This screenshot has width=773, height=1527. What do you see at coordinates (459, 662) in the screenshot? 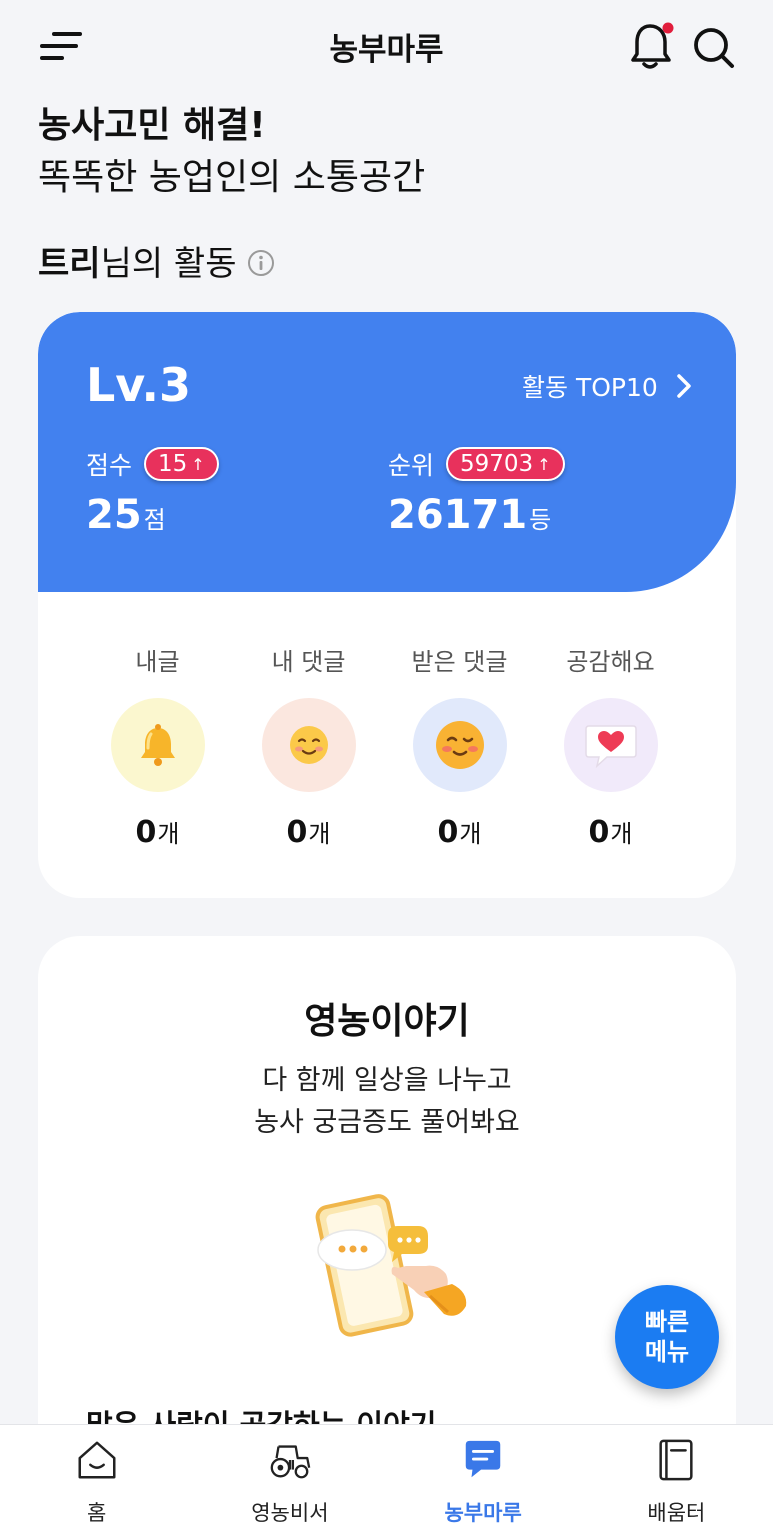
I see `stat-label: 받은 댓글` at bounding box center [459, 662].